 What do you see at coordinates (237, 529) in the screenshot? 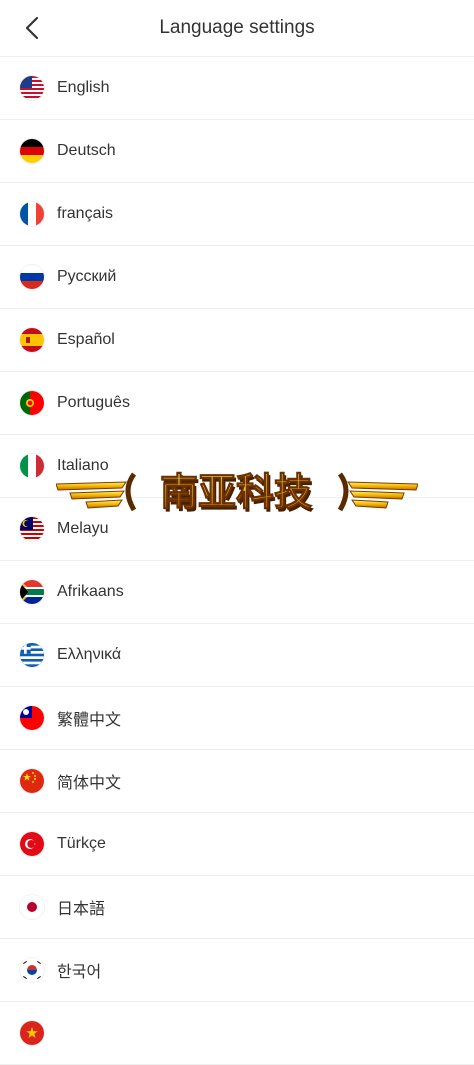
I see `language-item-melayu: Melayu` at bounding box center [237, 529].